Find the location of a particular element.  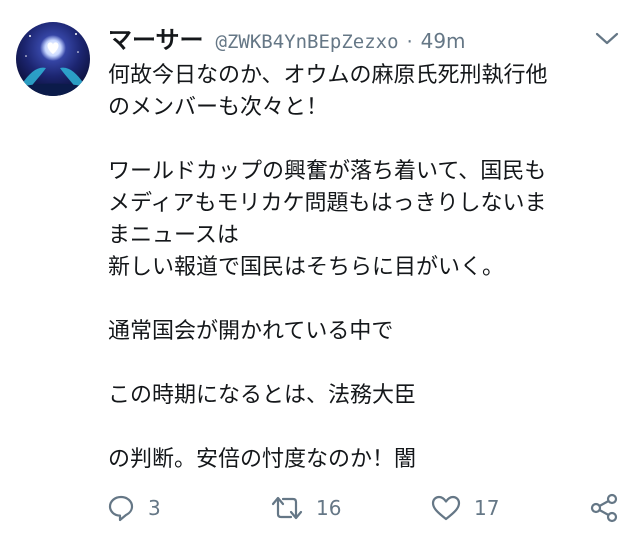

avatar is located at coordinates (53, 59).